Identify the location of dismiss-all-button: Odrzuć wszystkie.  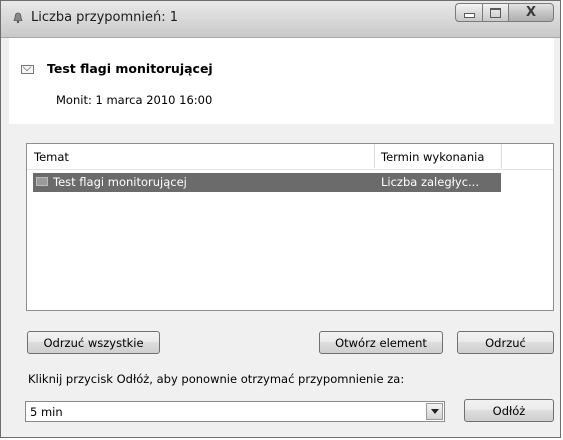
(93, 342).